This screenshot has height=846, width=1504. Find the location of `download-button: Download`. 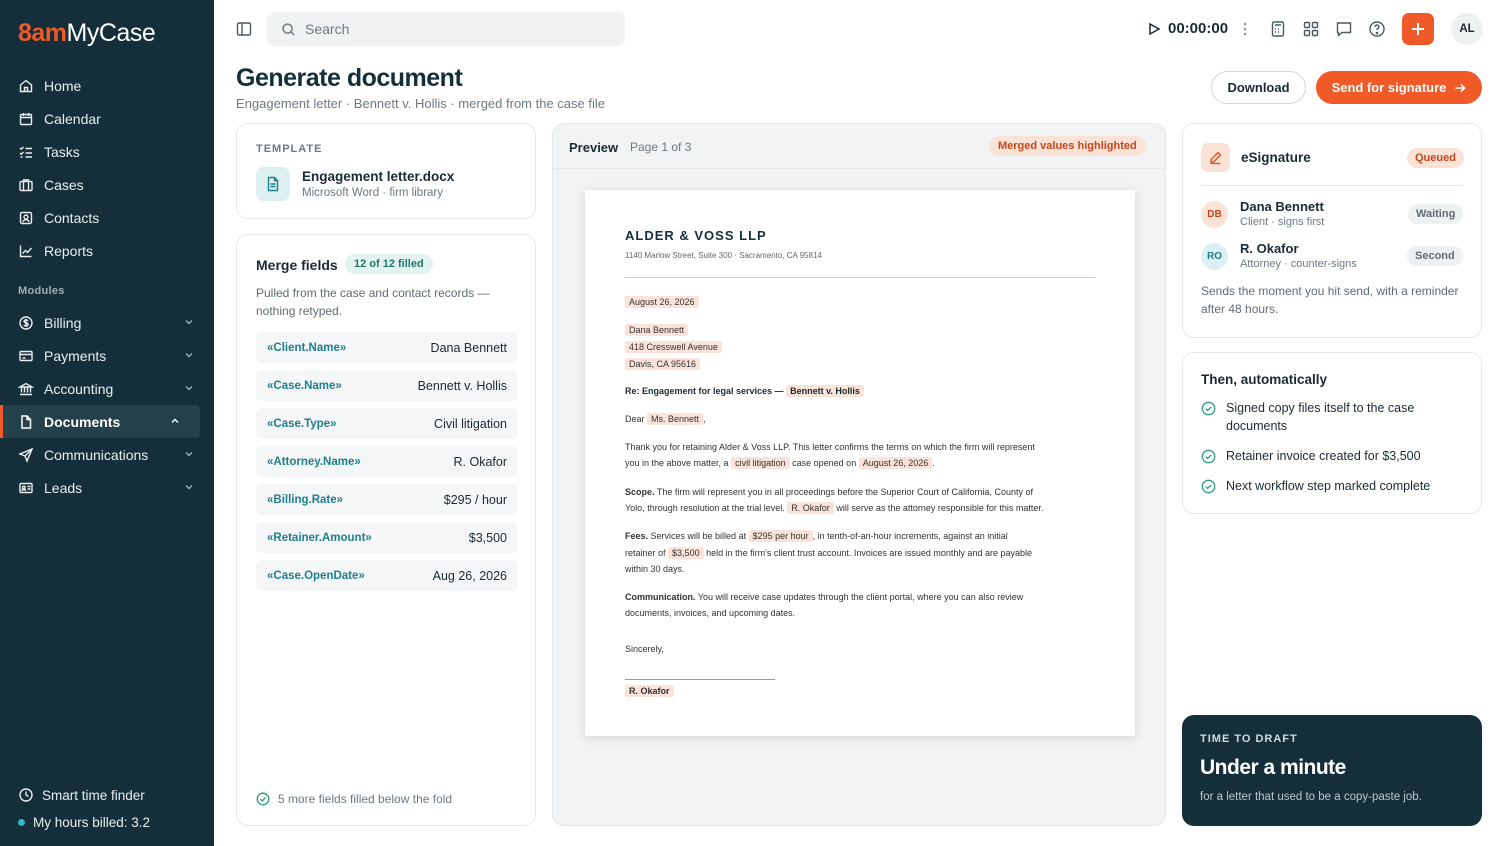

download-button: Download is located at coordinates (1258, 87).